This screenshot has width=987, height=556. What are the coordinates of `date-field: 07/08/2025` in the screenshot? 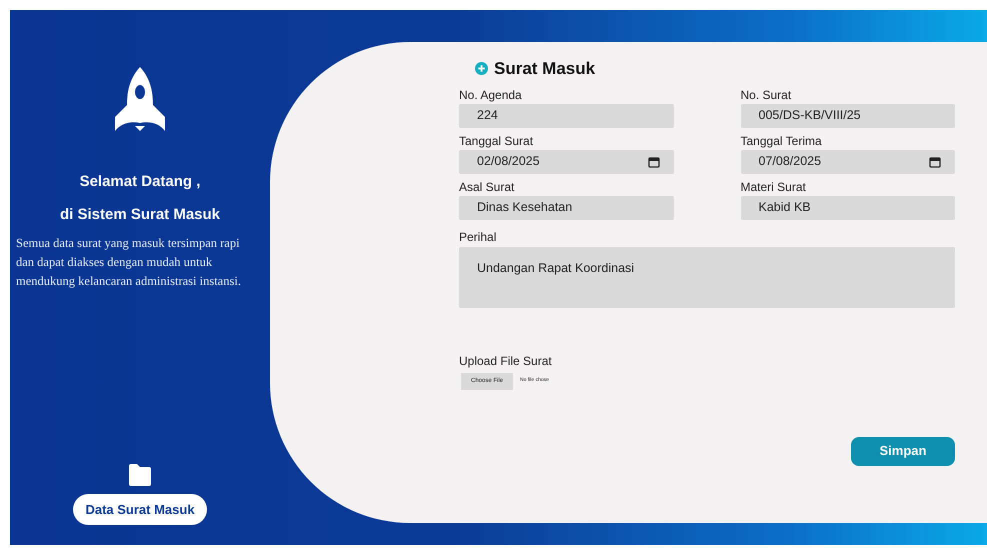 It's located at (847, 162).